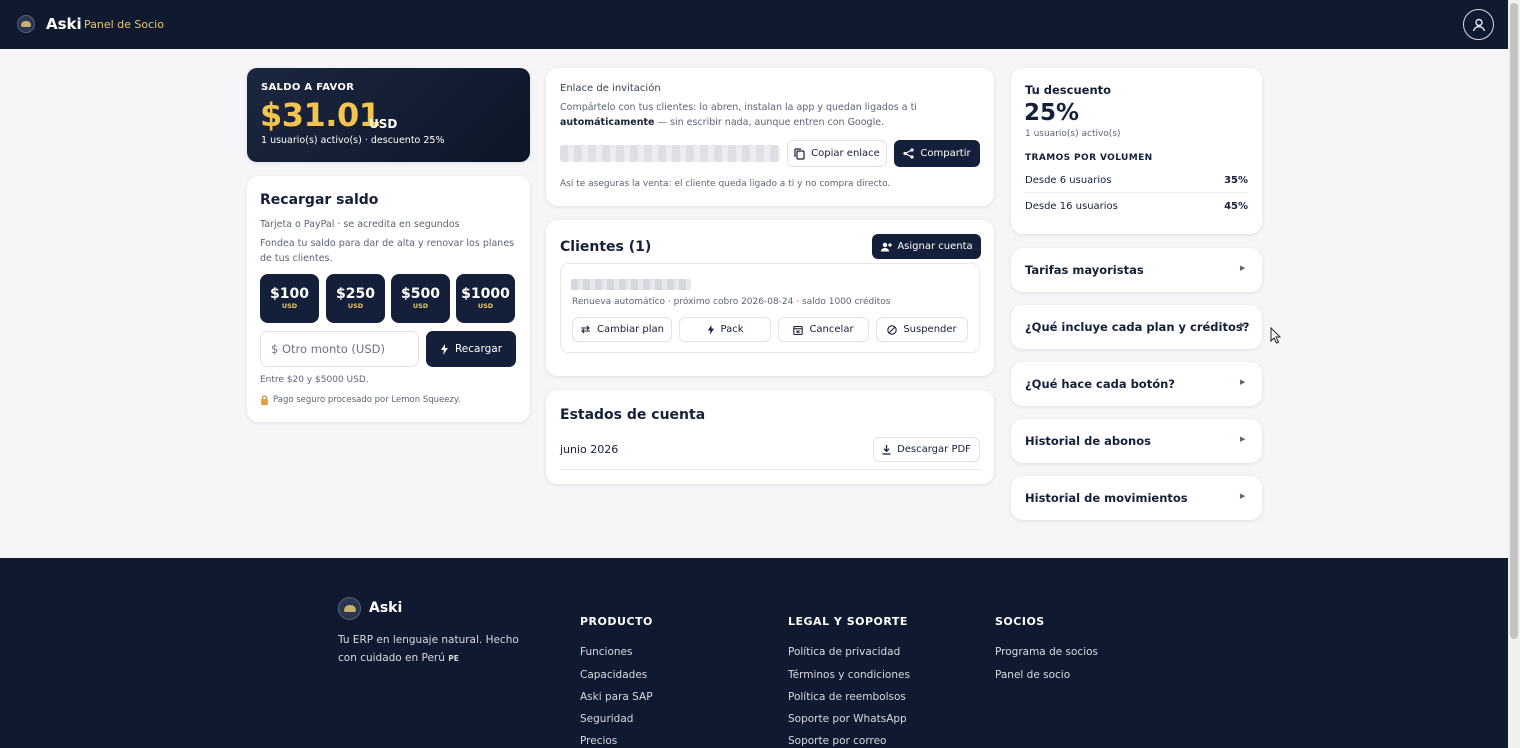 The height and width of the screenshot is (748, 1520). Describe the element at coordinates (598, 741) in the screenshot. I see `footer-link: Precios` at that location.